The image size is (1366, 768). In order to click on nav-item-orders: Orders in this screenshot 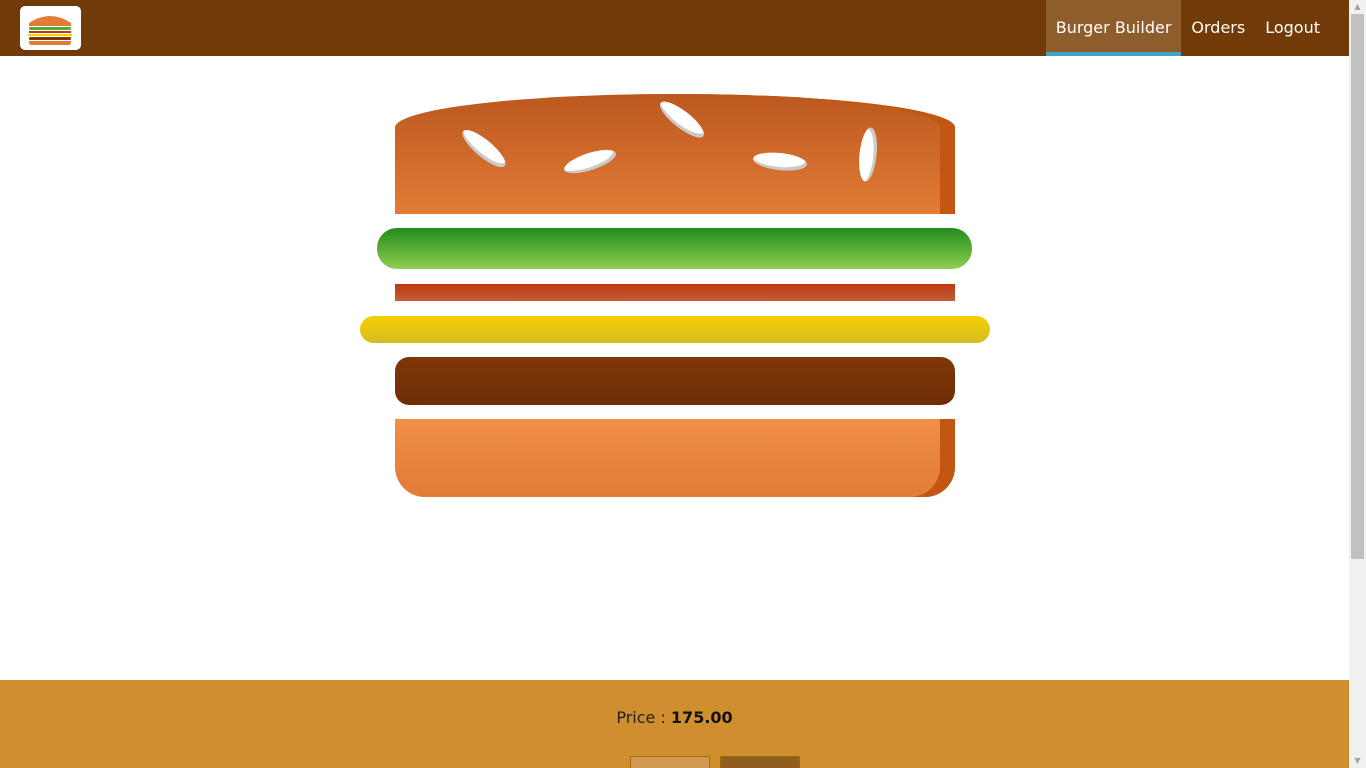, I will do `click(1218, 28)`.